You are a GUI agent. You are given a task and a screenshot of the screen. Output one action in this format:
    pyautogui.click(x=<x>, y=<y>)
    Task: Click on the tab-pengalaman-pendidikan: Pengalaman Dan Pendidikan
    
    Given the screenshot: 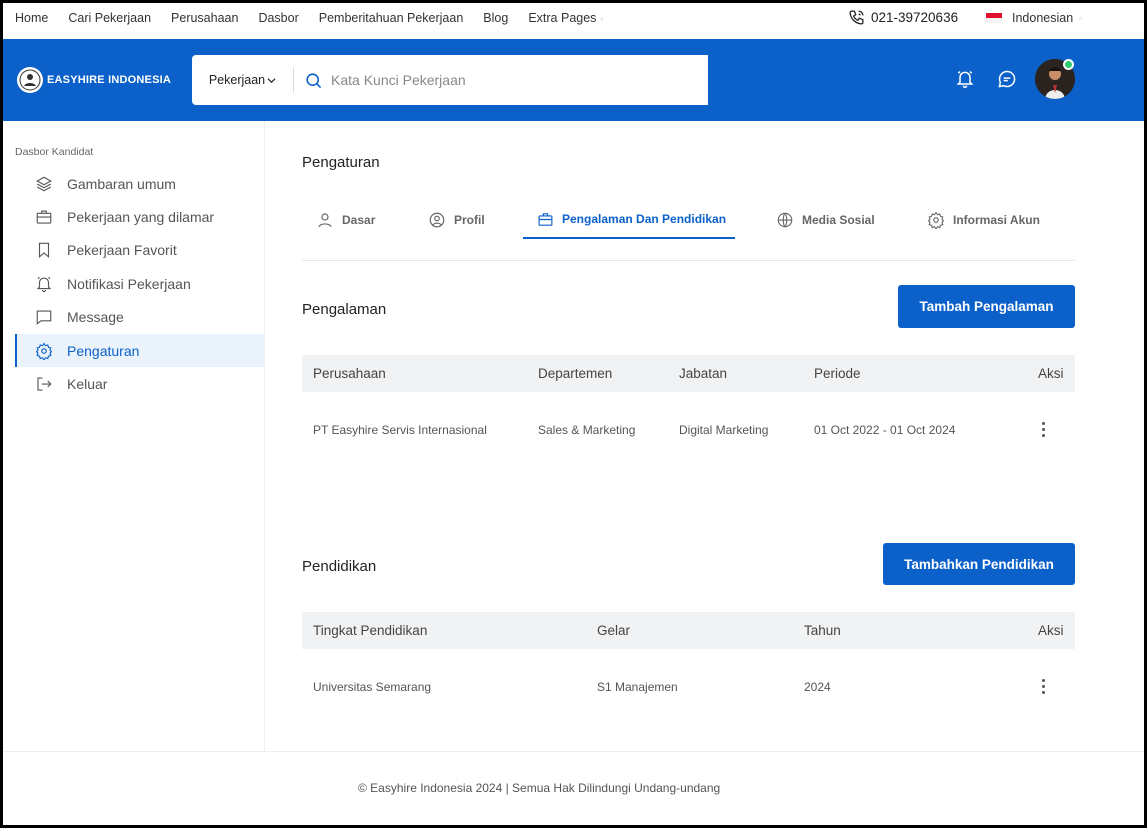 What is the action you would take?
    pyautogui.click(x=629, y=220)
    